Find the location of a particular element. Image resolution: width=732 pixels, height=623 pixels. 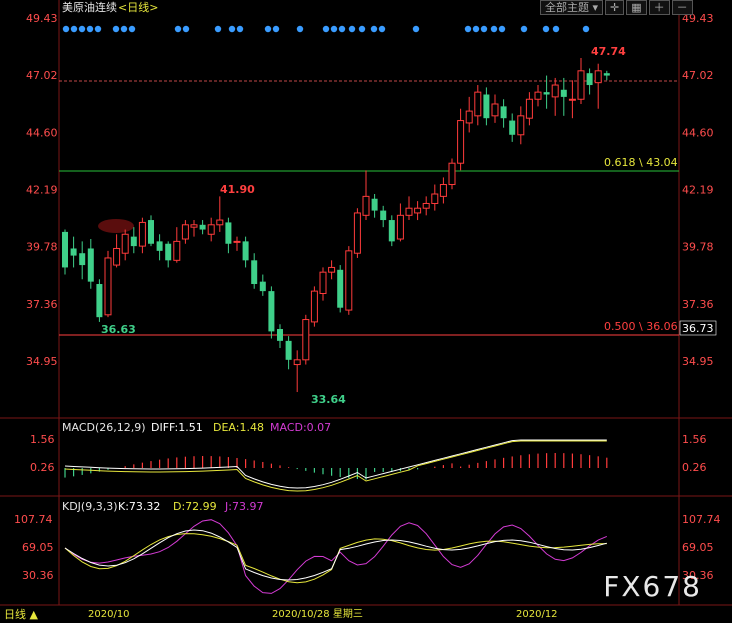

macd-axis-right-1: 1.56 is located at coordinates (694, 439).